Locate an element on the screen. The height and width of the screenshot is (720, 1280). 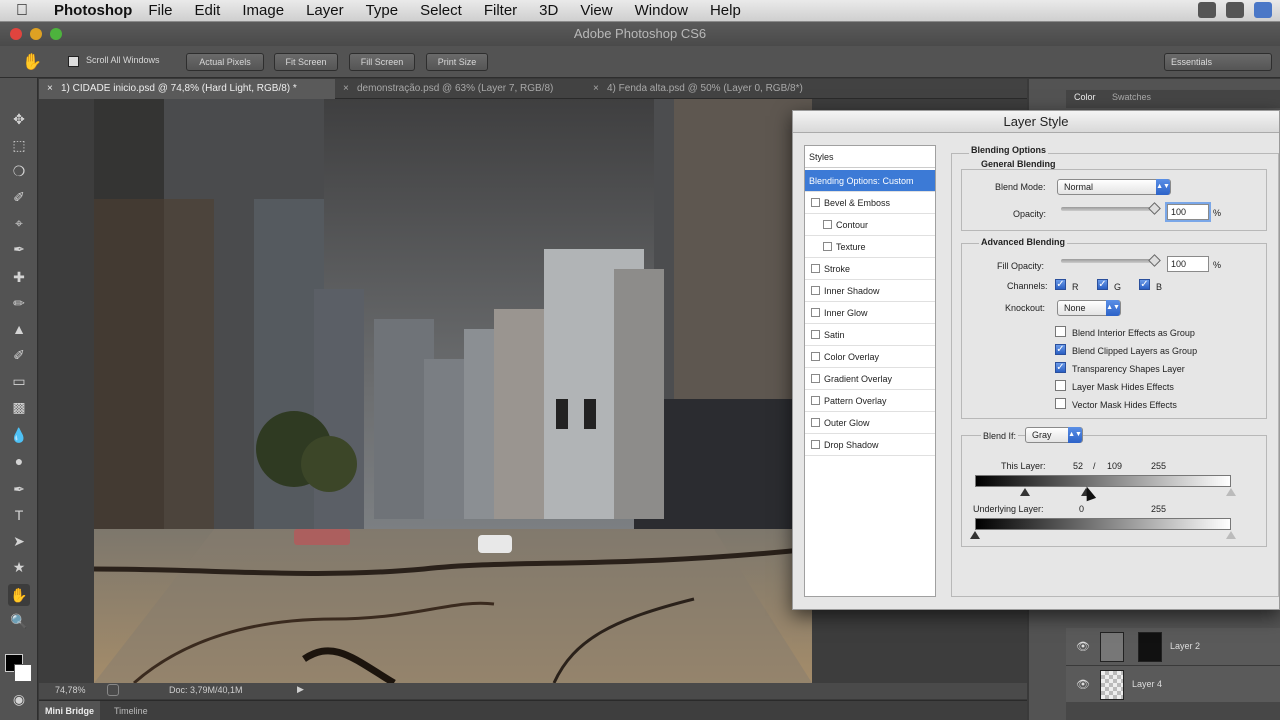
workspace-select: Essentials is located at coordinates (1218, 62).